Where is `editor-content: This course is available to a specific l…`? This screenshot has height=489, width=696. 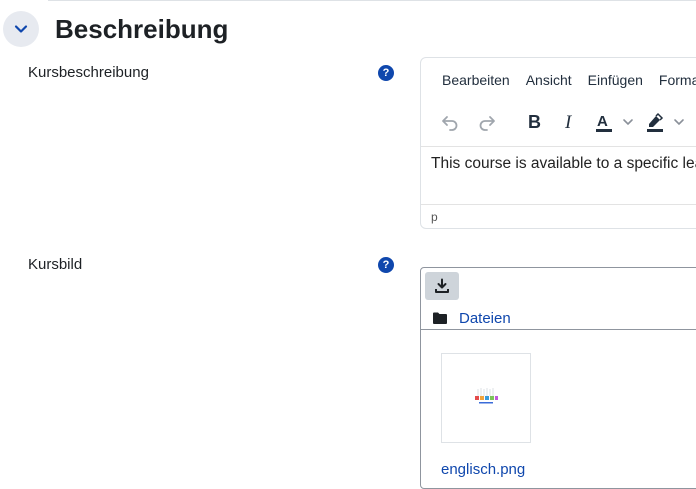
editor-content: This course is available to a specific l… is located at coordinates (563, 164).